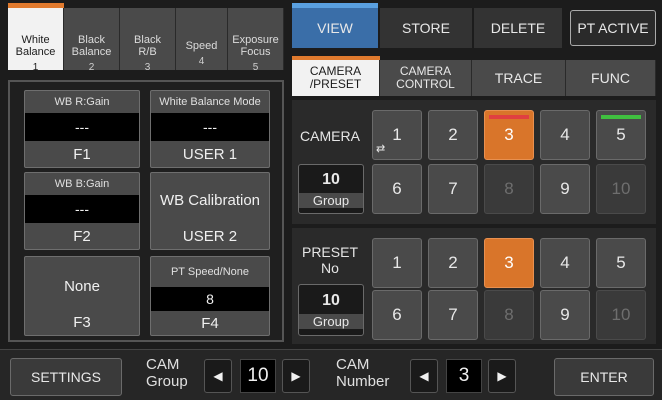 Image resolution: width=662 pixels, height=400 pixels. What do you see at coordinates (331, 321) in the screenshot?
I see `preset-group-label: Group` at bounding box center [331, 321].